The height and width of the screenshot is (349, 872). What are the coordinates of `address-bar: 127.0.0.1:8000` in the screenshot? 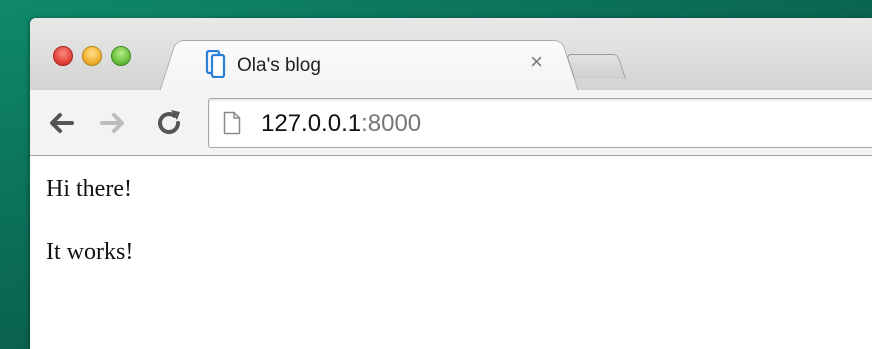 It's located at (540, 123).